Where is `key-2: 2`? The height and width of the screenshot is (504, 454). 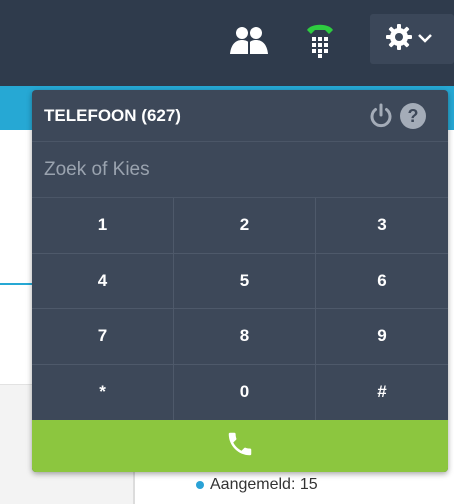 key-2: 2 is located at coordinates (245, 226).